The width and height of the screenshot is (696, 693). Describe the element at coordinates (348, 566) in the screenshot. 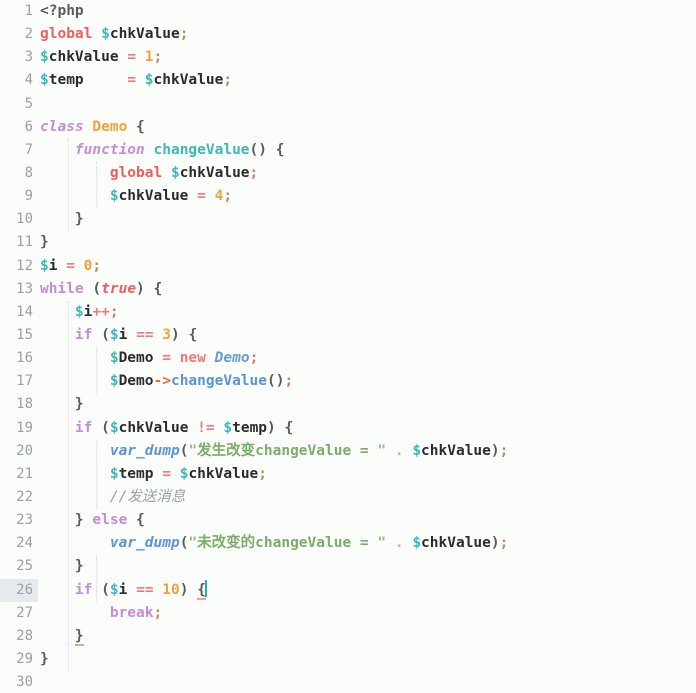

I see `code-line: 25 }` at that location.